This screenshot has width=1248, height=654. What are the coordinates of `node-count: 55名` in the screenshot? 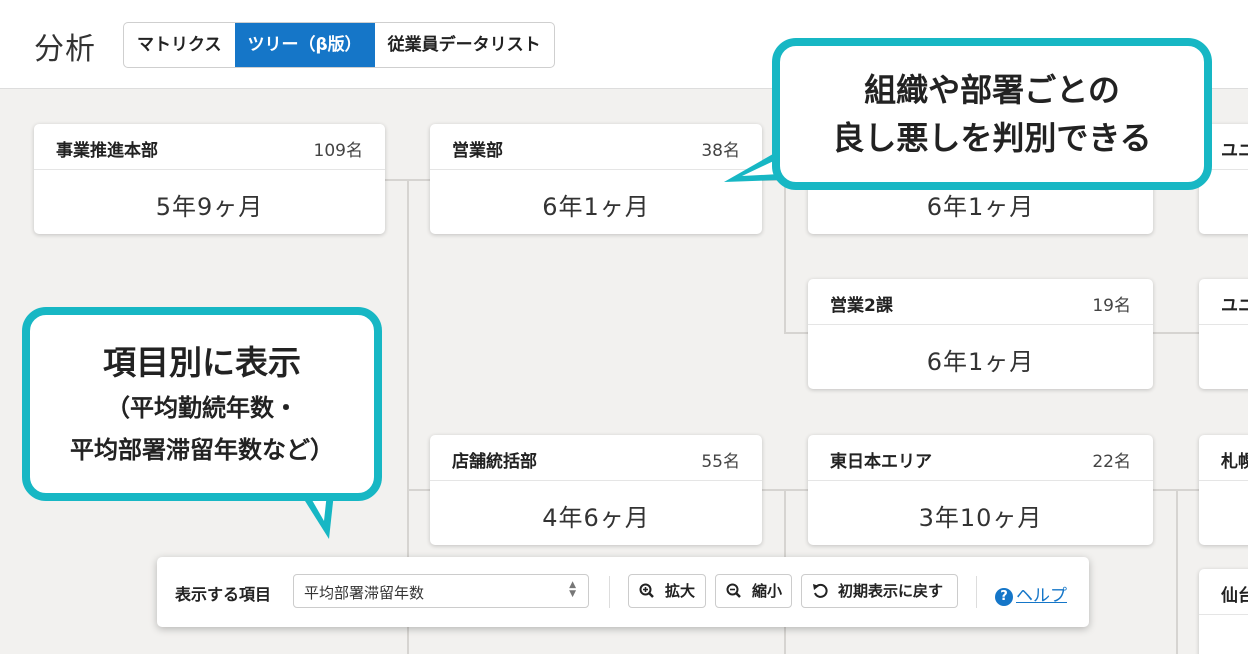 It's located at (720, 462).